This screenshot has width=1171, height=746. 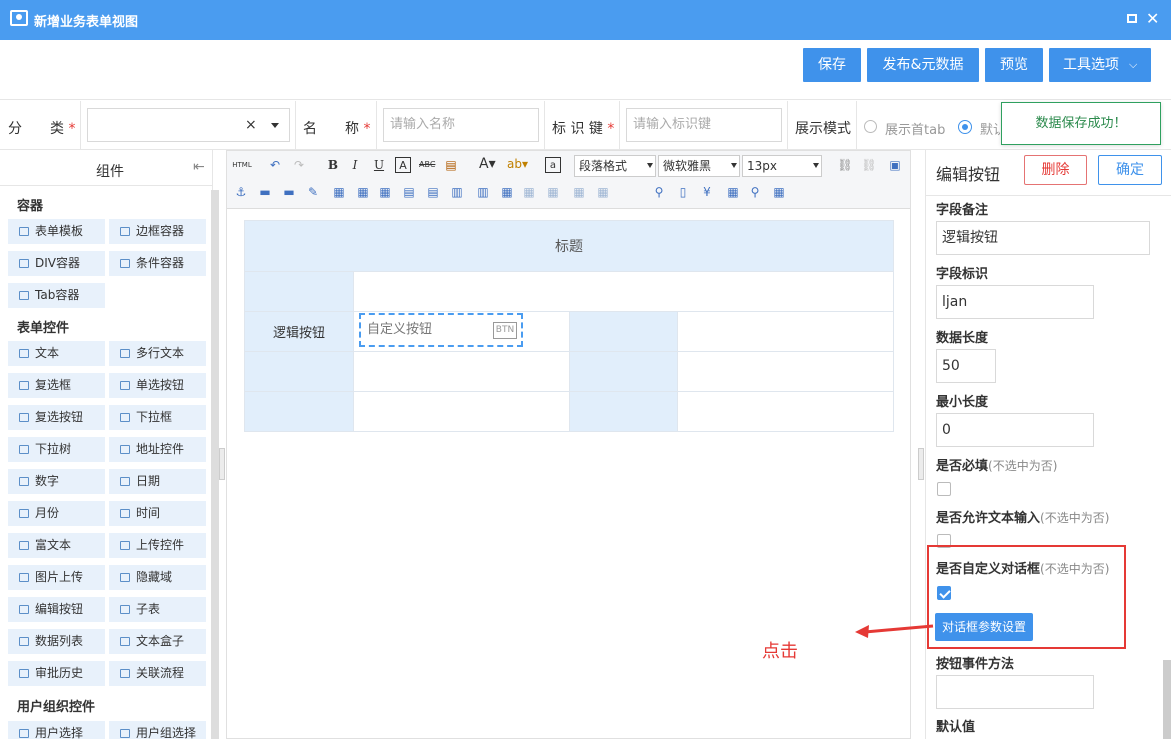 What do you see at coordinates (265, 192) in the screenshot?
I see `image-icon: ▬` at bounding box center [265, 192].